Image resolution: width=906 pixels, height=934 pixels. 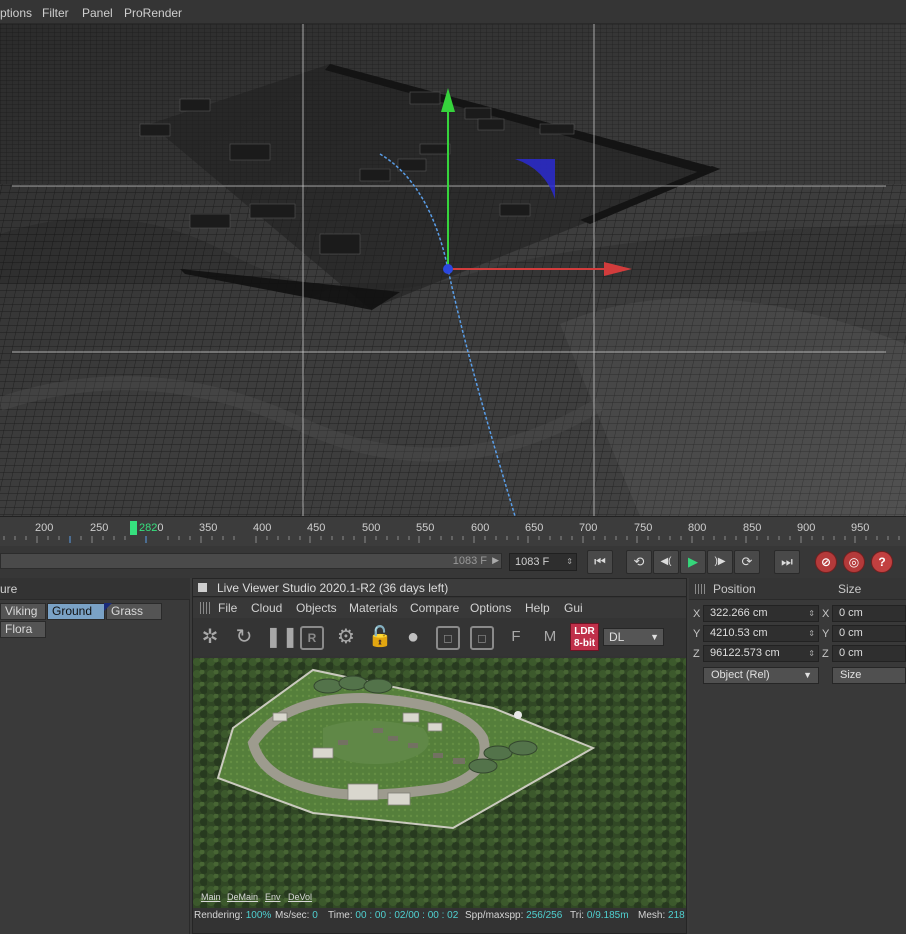 I want to click on ruler-tick: 500, so click(x=371, y=528).